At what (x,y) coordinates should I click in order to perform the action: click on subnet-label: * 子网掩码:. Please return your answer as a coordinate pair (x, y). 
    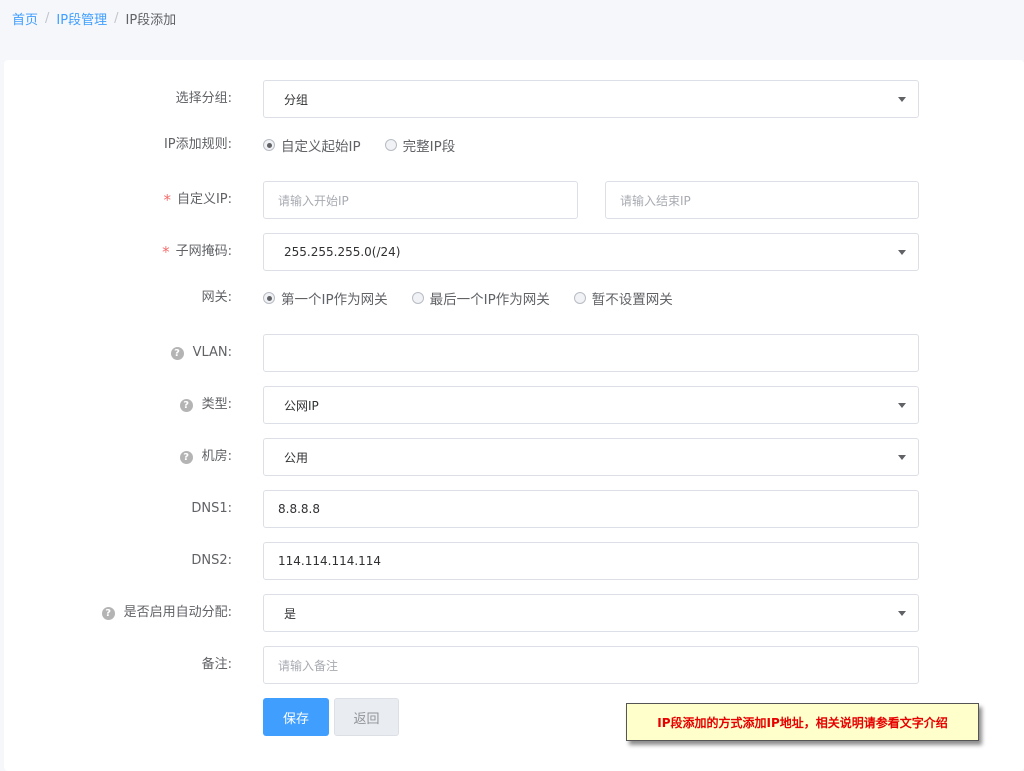
    Looking at the image, I should click on (197, 252).